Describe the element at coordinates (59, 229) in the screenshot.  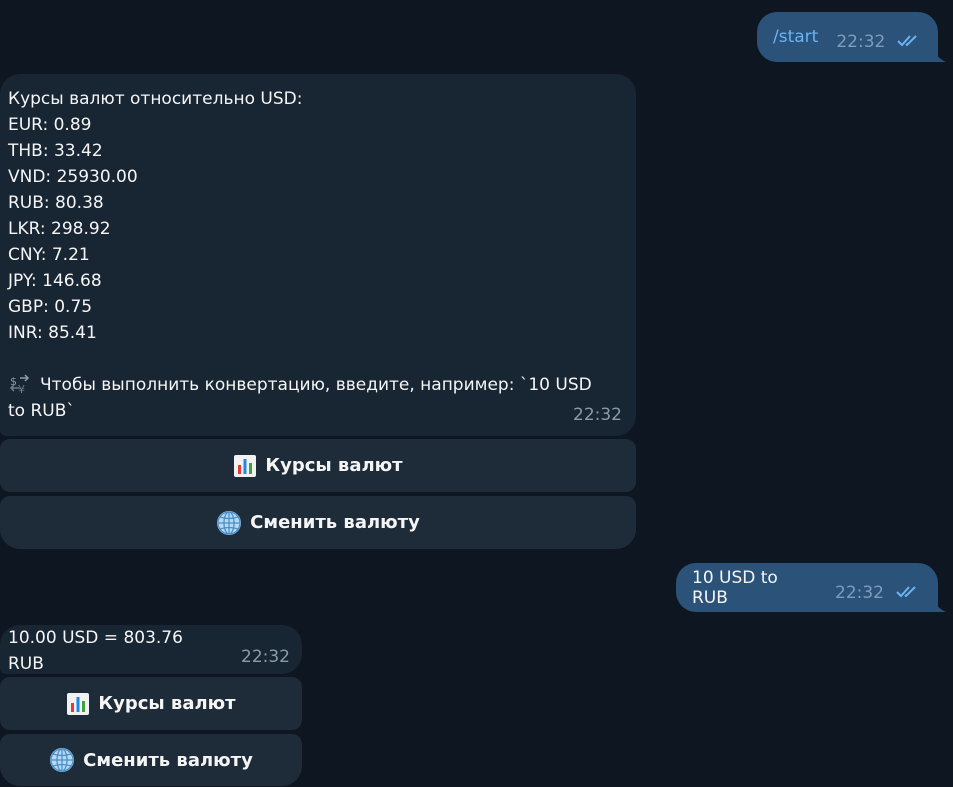
I see `rate-line: LKR: 298.92` at that location.